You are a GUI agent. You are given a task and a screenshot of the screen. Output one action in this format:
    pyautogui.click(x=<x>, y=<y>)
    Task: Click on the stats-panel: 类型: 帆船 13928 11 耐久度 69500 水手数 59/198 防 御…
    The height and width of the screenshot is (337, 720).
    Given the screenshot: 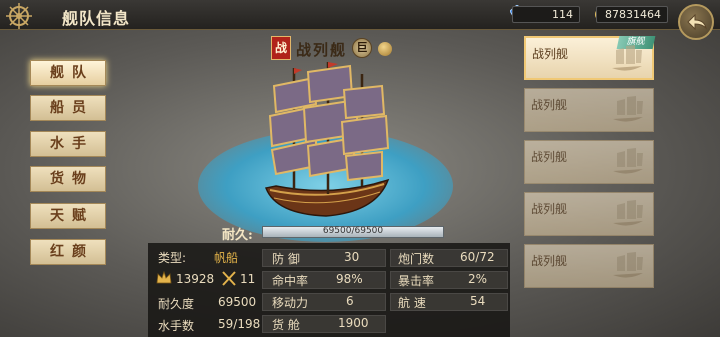 What is the action you would take?
    pyautogui.click(x=329, y=290)
    